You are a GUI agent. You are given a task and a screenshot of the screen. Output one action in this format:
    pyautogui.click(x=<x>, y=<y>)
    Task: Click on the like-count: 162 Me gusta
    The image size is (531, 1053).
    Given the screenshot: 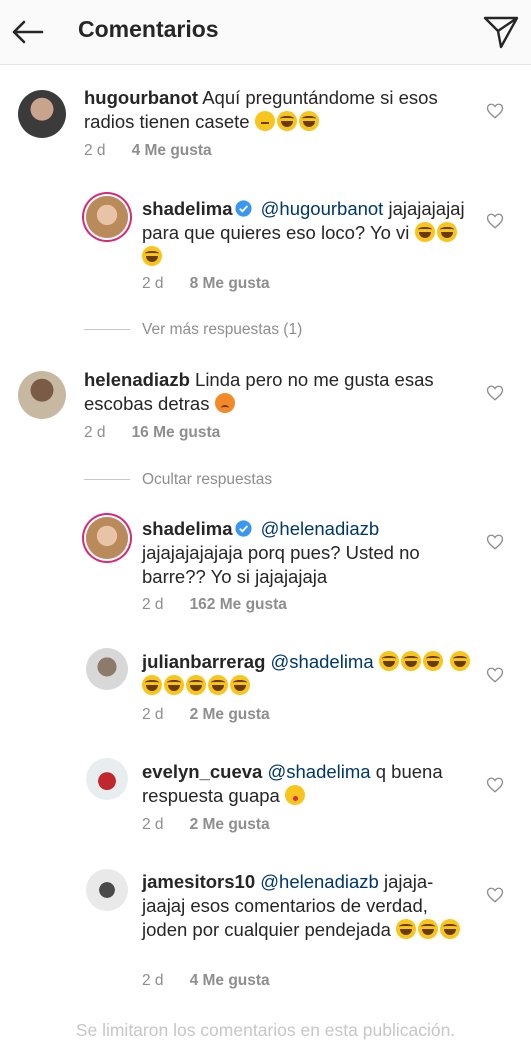 What is the action you would take?
    pyautogui.click(x=238, y=604)
    